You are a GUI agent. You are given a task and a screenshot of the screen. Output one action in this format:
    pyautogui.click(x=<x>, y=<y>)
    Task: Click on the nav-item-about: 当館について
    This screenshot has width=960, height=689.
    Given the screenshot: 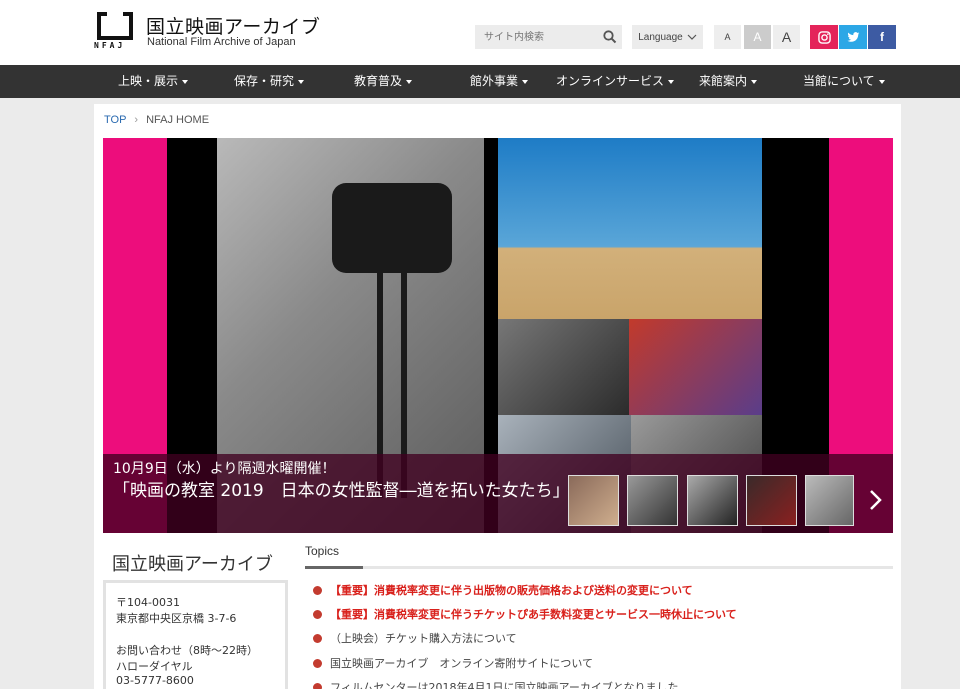 What is the action you would take?
    pyautogui.click(x=844, y=81)
    